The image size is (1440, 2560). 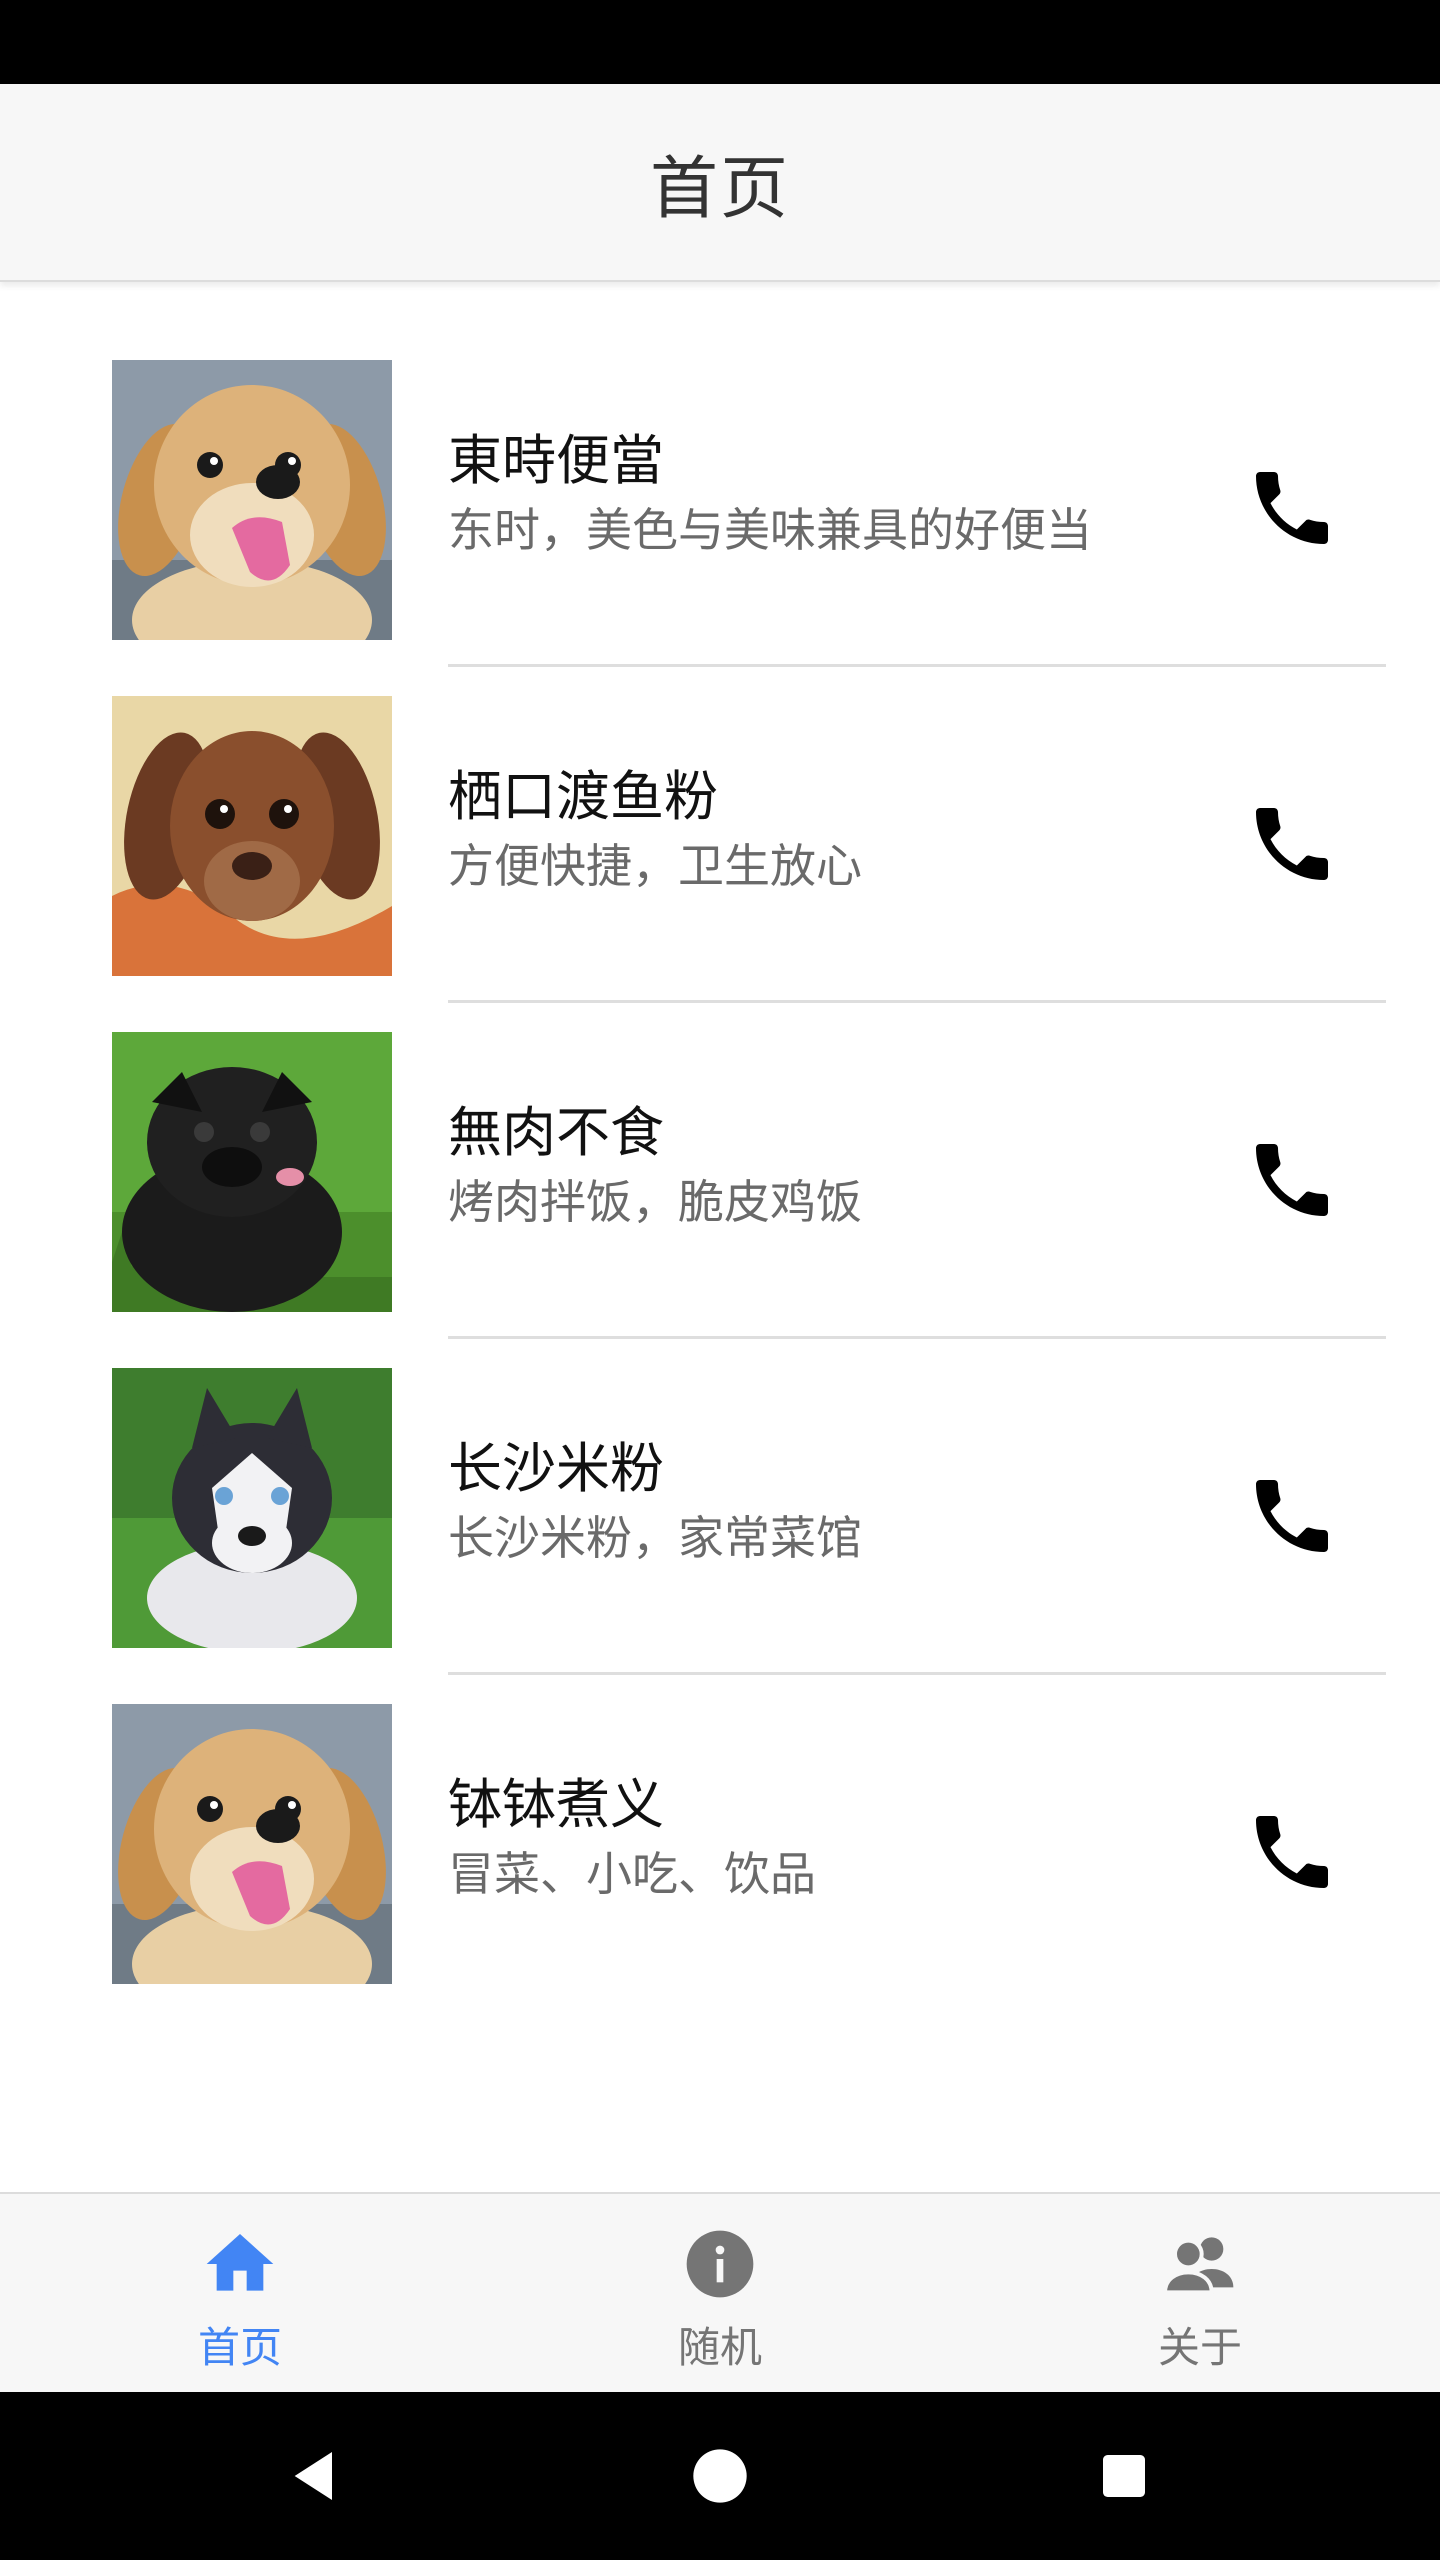 I want to click on item-subtitle: 东时，美色与美味兼具的好便当, so click(x=770, y=530).